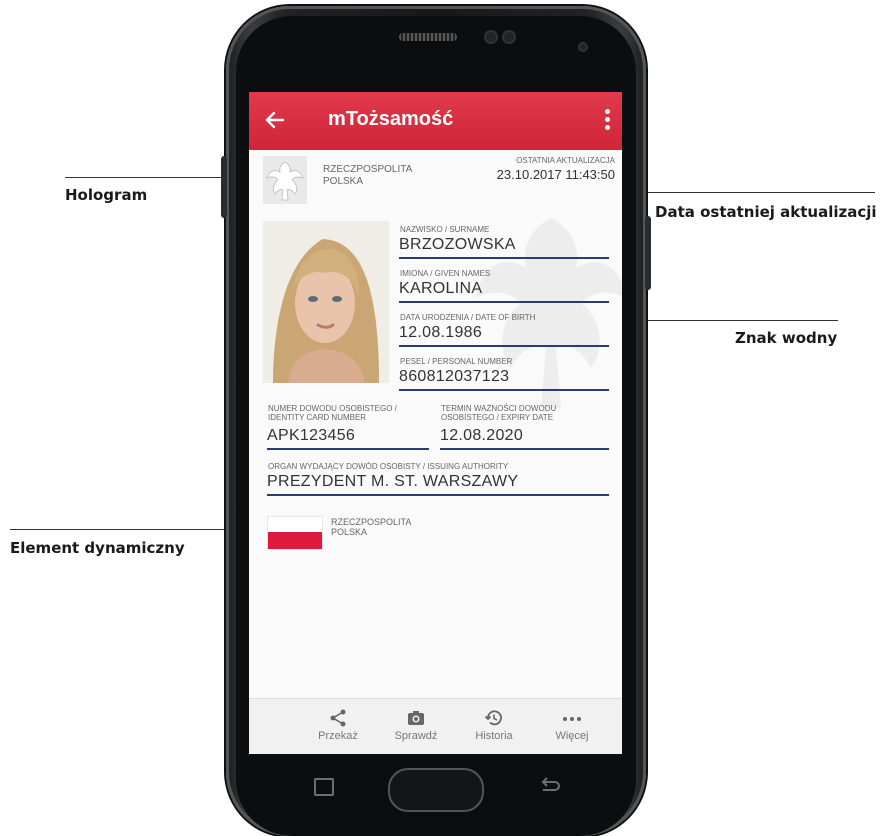 The image size is (881, 836). What do you see at coordinates (428, 37) in the screenshot?
I see `phone-speaker` at bounding box center [428, 37].